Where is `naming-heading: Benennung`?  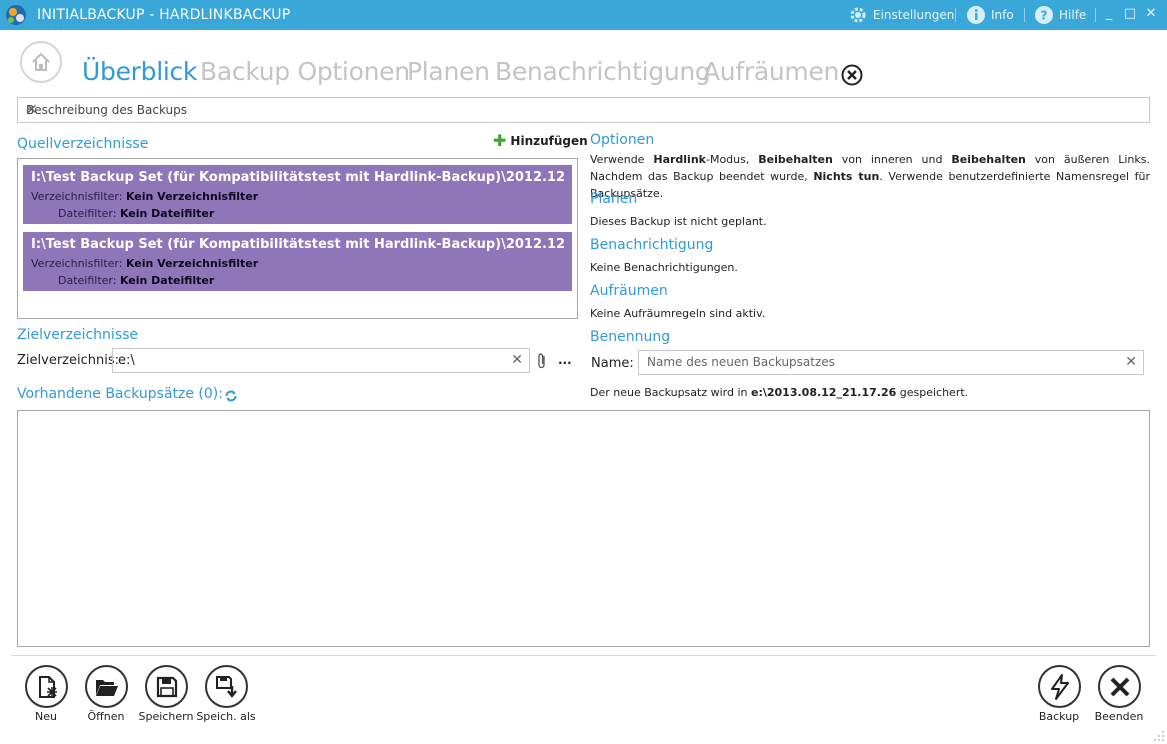
naming-heading: Benennung is located at coordinates (630, 337).